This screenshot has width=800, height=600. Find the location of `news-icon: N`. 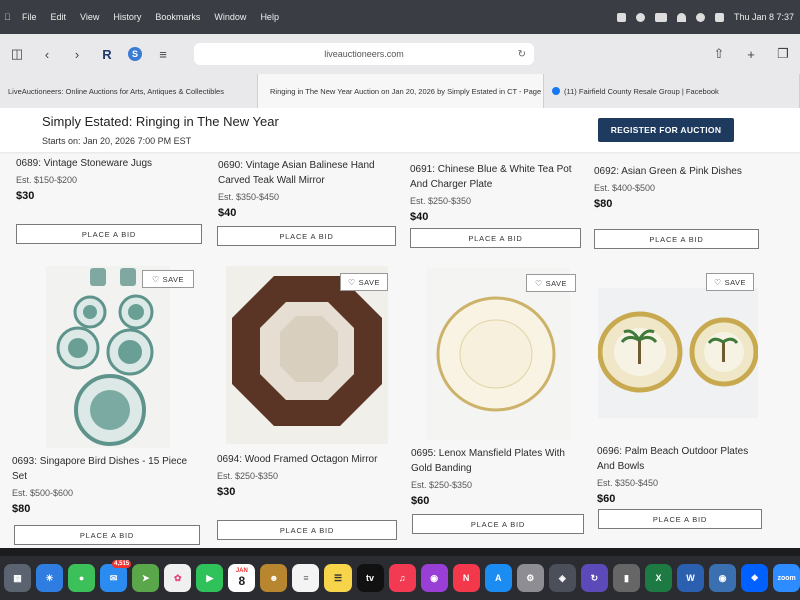

news-icon: N is located at coordinates (466, 578).